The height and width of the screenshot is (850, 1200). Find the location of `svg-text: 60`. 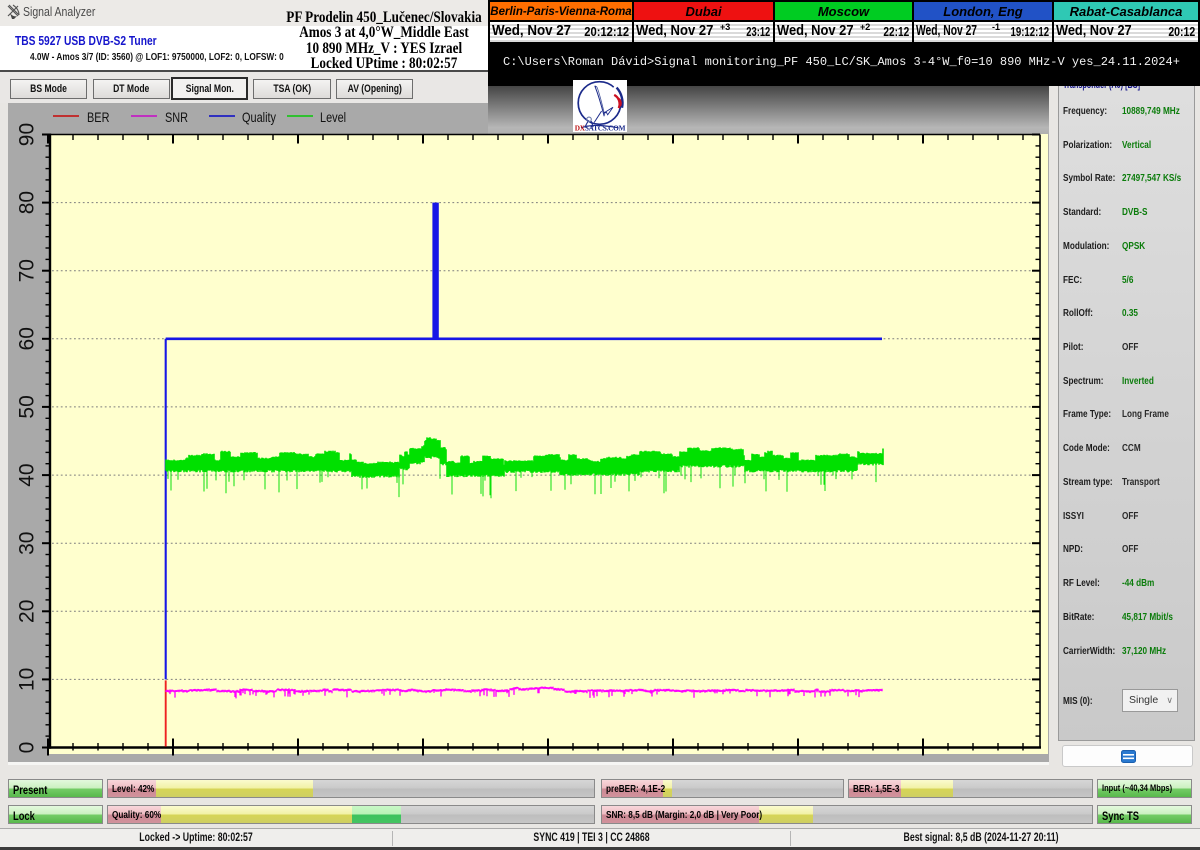

svg-text: 60 is located at coordinates (27, 338).